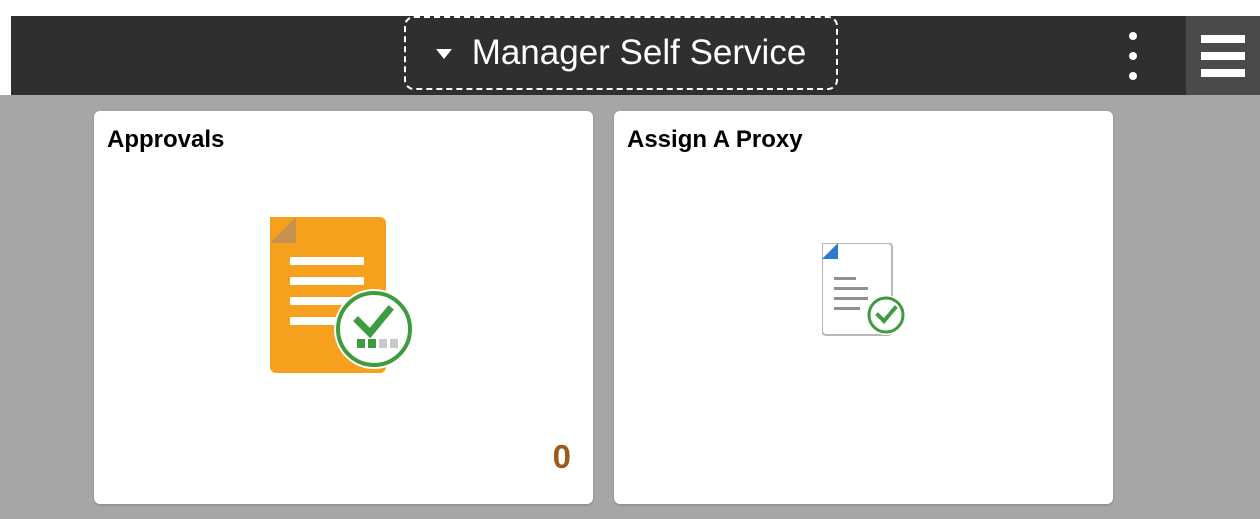  I want to click on kebab-menu-button, so click(1133, 56).